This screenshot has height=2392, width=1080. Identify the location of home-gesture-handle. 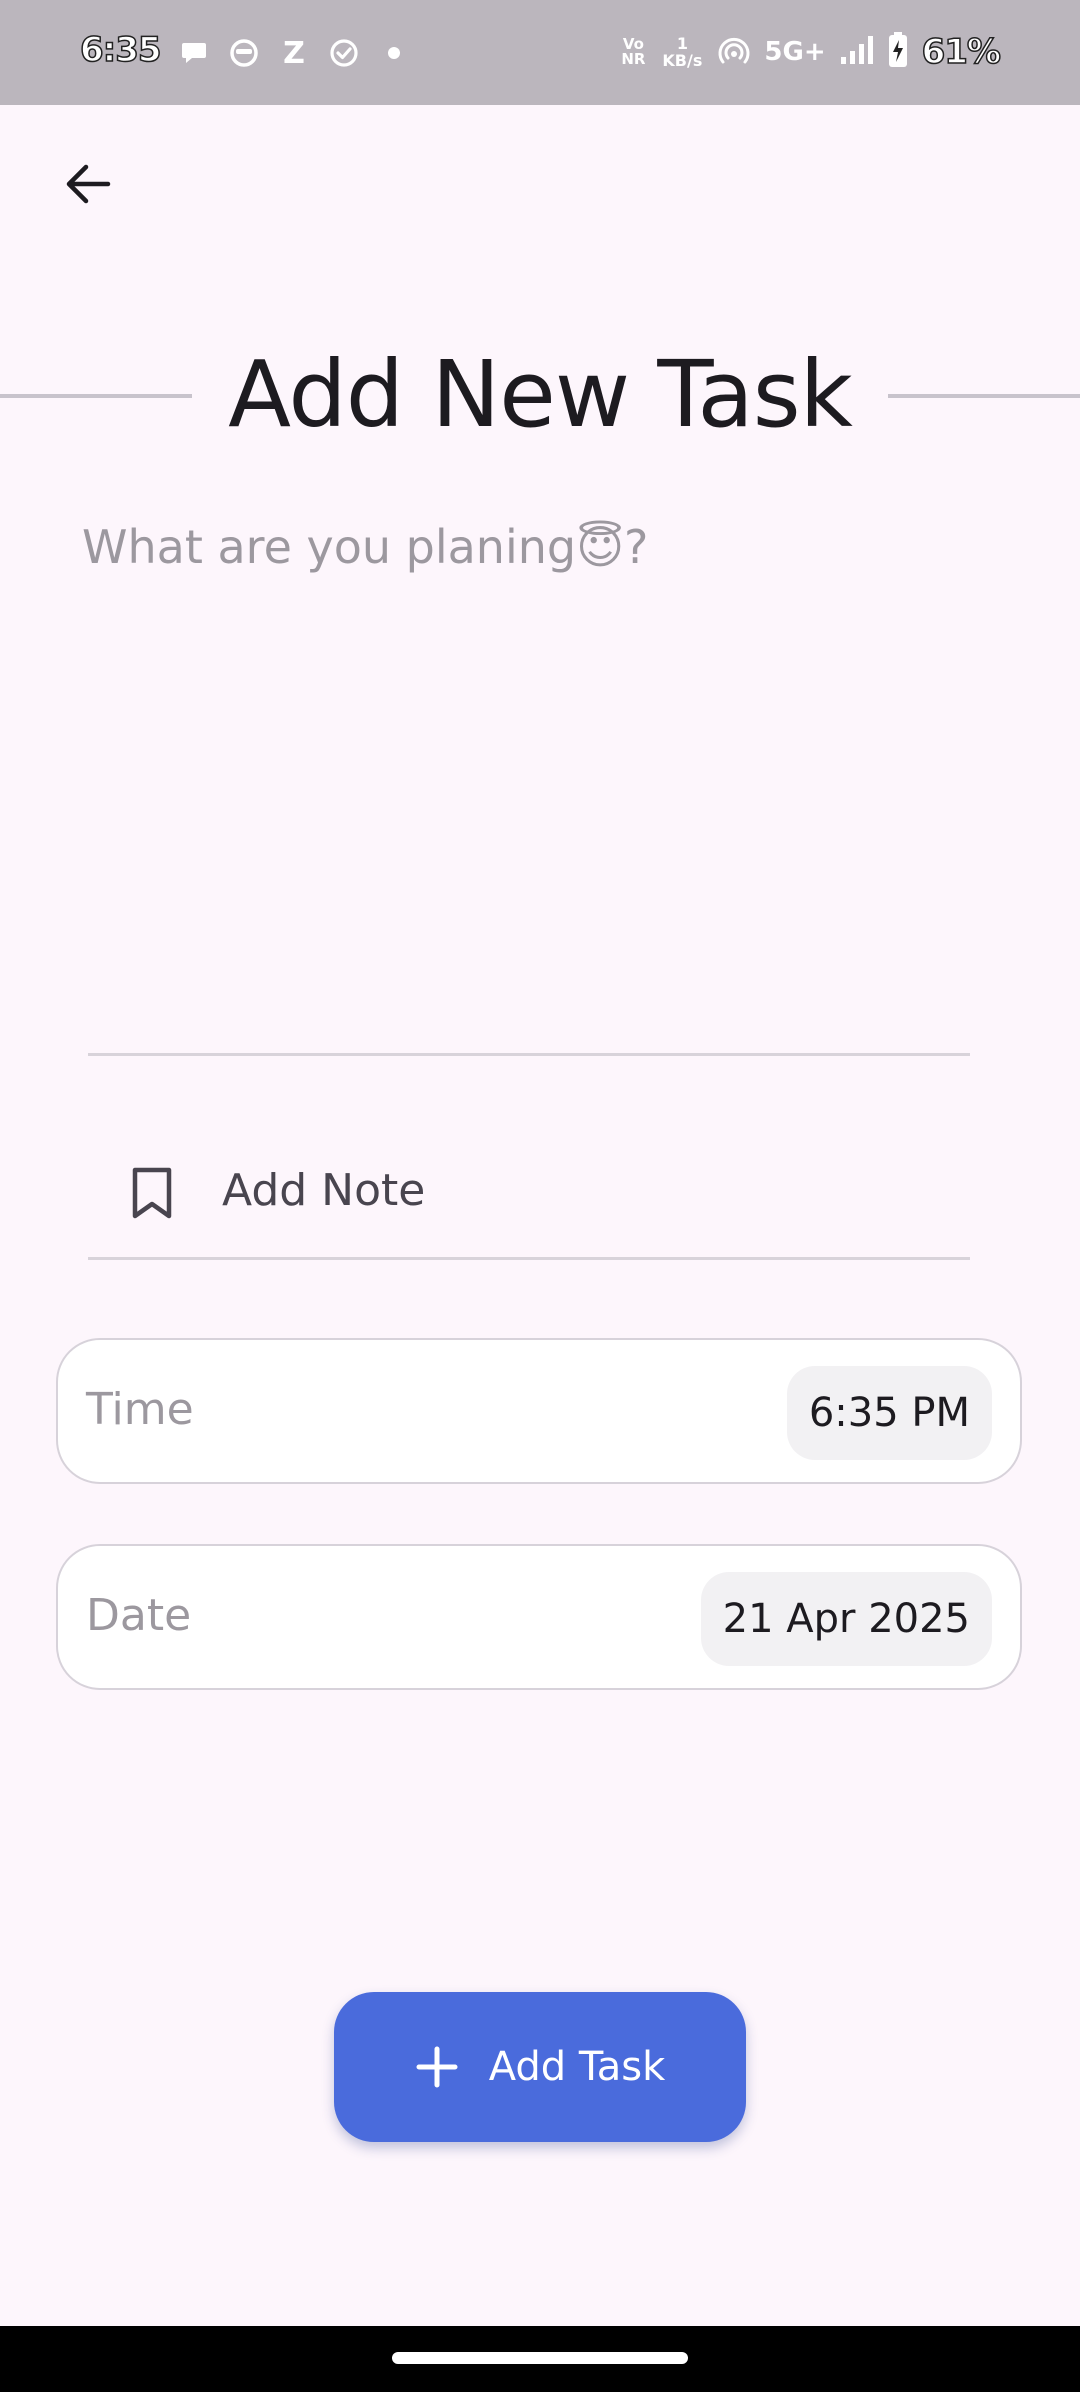
(540, 2358).